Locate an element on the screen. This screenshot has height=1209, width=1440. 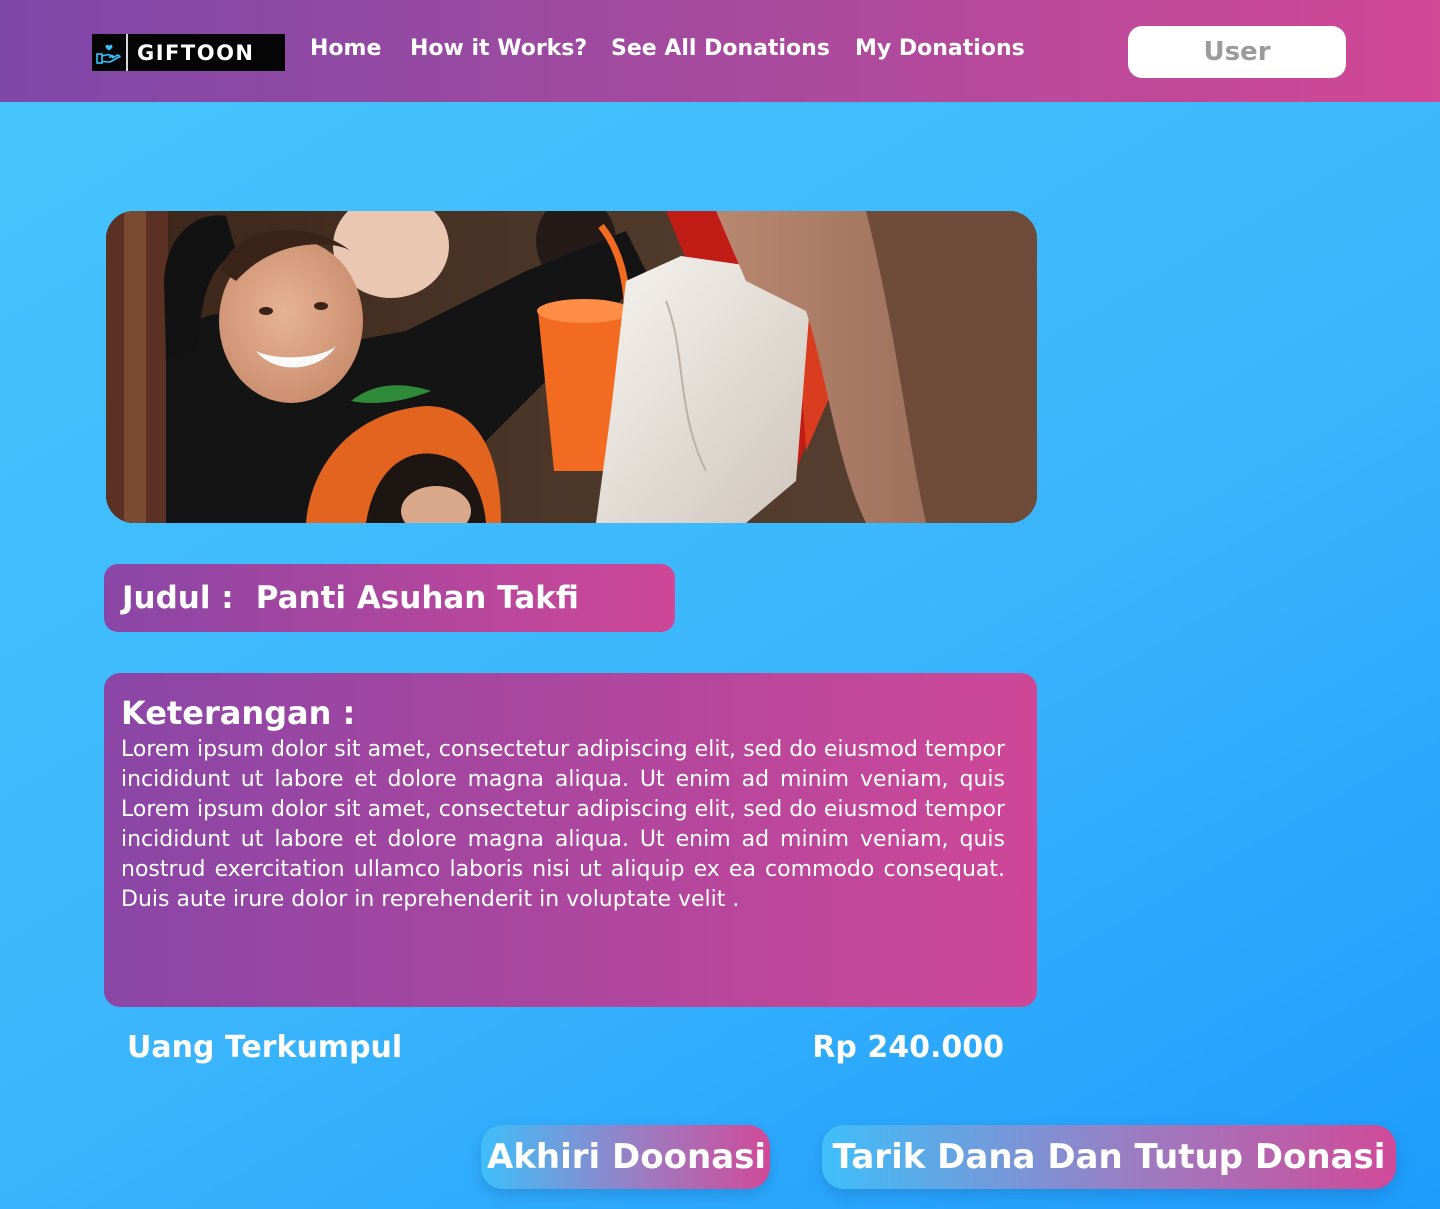
collected-money-label: Uang Terkumpul is located at coordinates (265, 1047).